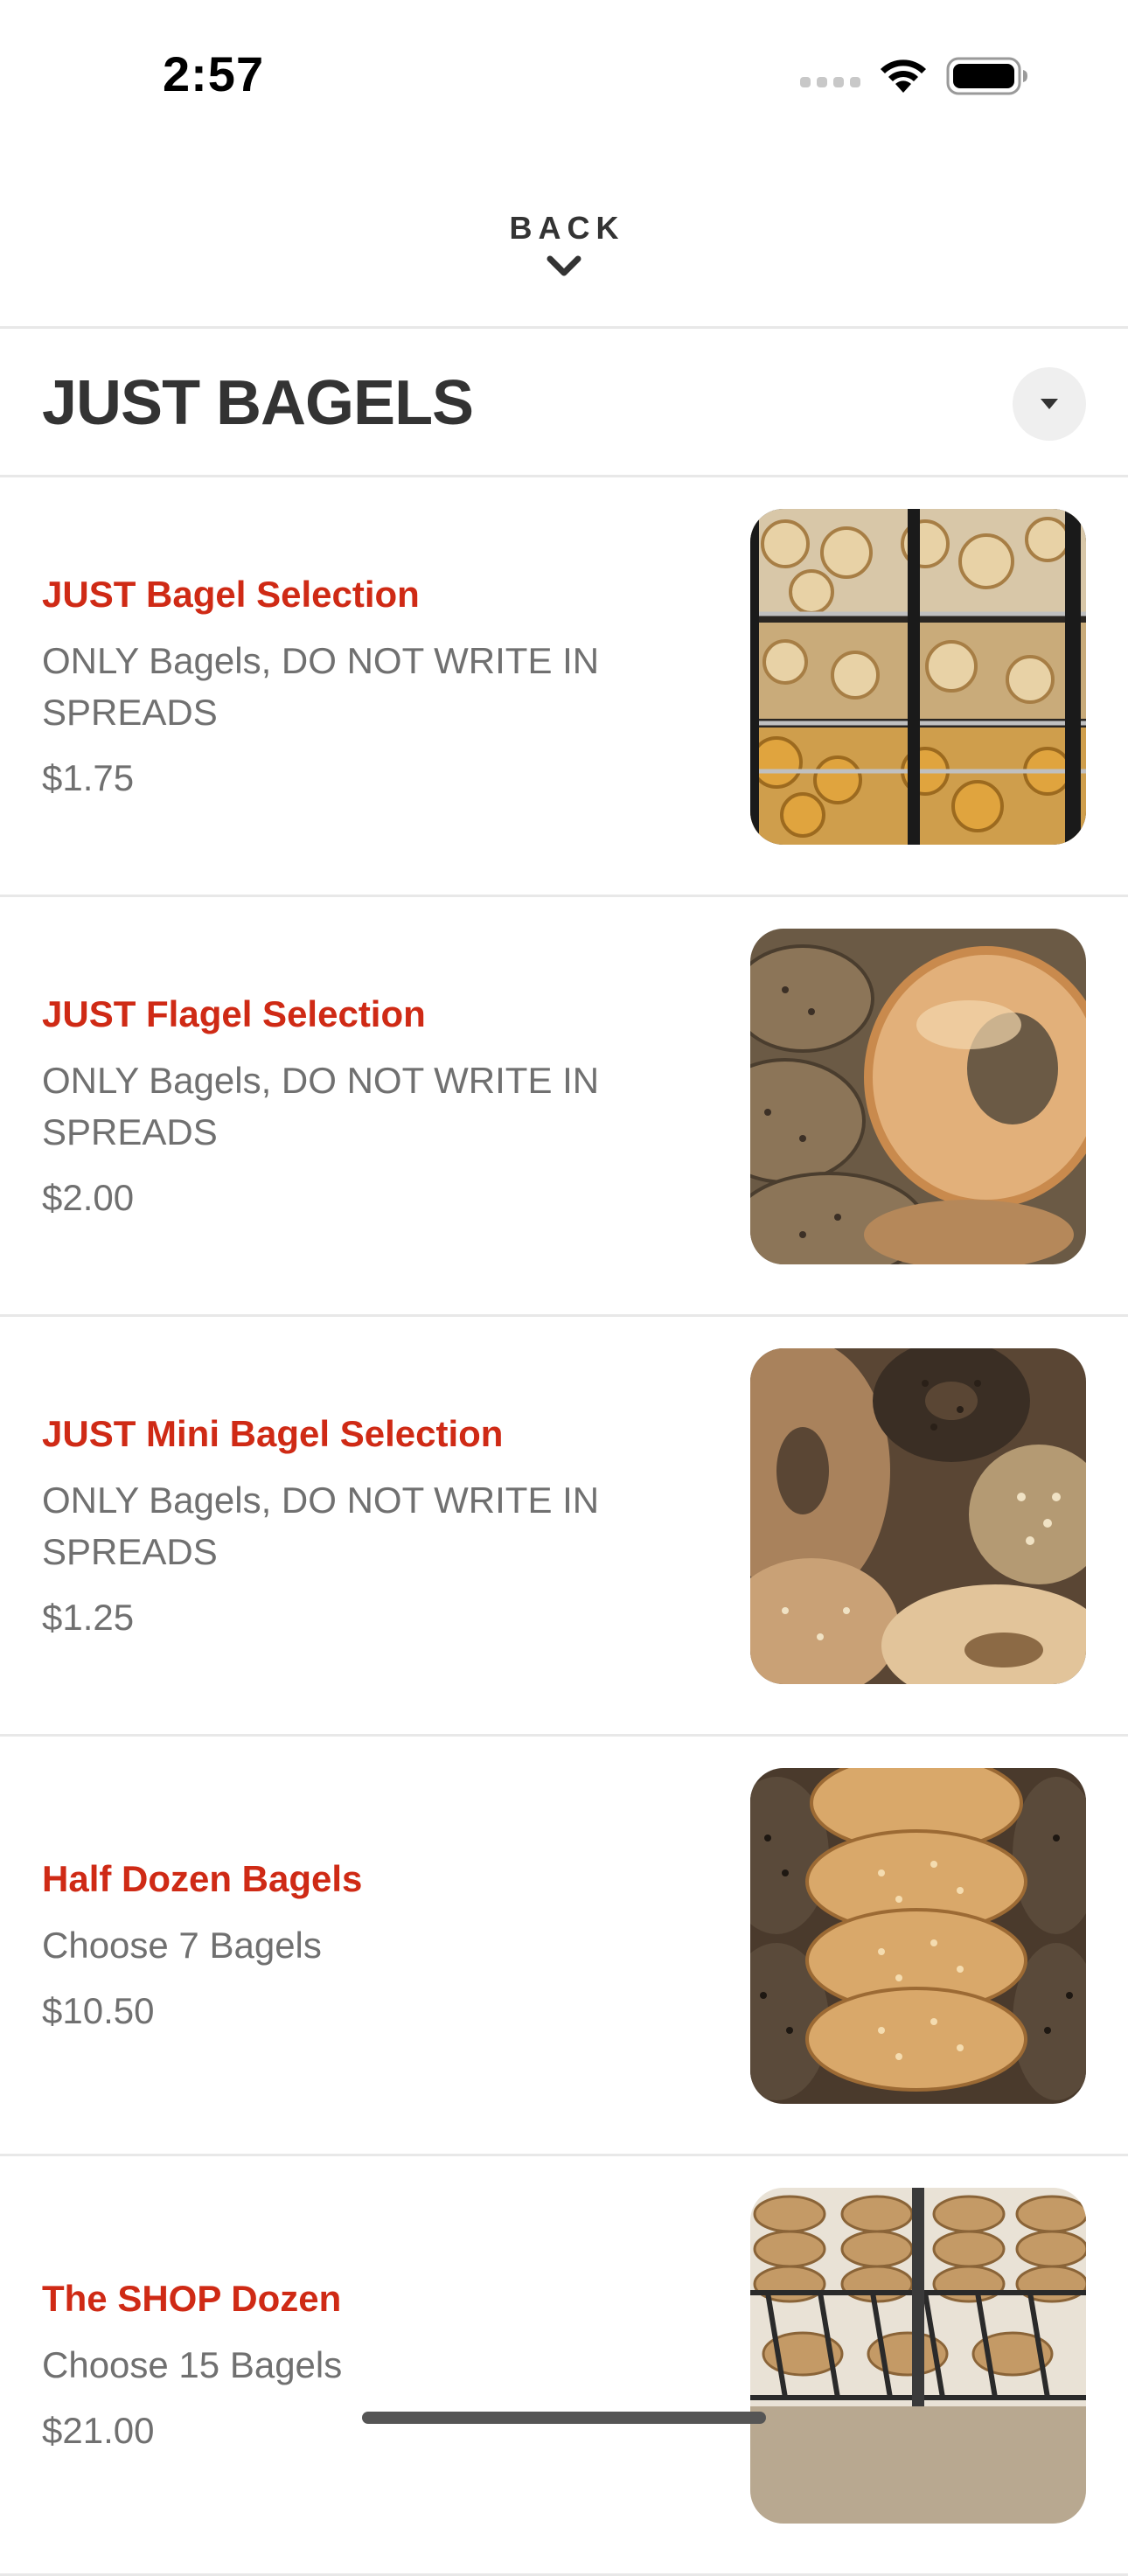  I want to click on wifi-icon, so click(903, 76).